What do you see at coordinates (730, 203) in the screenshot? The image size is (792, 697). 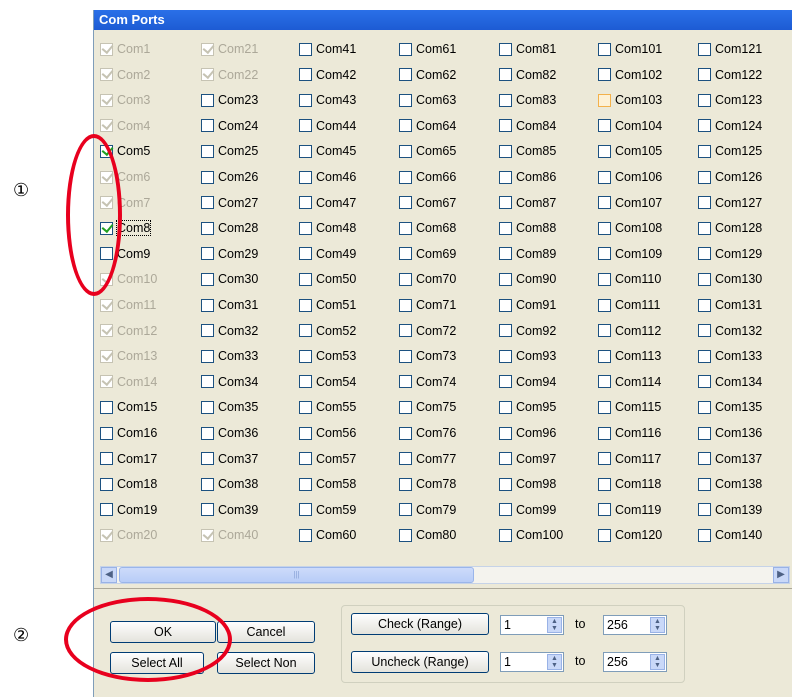 I see `com-port-checkbox: Com127` at bounding box center [730, 203].